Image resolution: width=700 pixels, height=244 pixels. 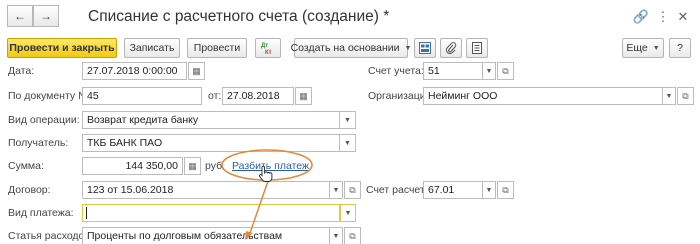 I want to click on hand-cursor-icon, so click(x=266, y=173).